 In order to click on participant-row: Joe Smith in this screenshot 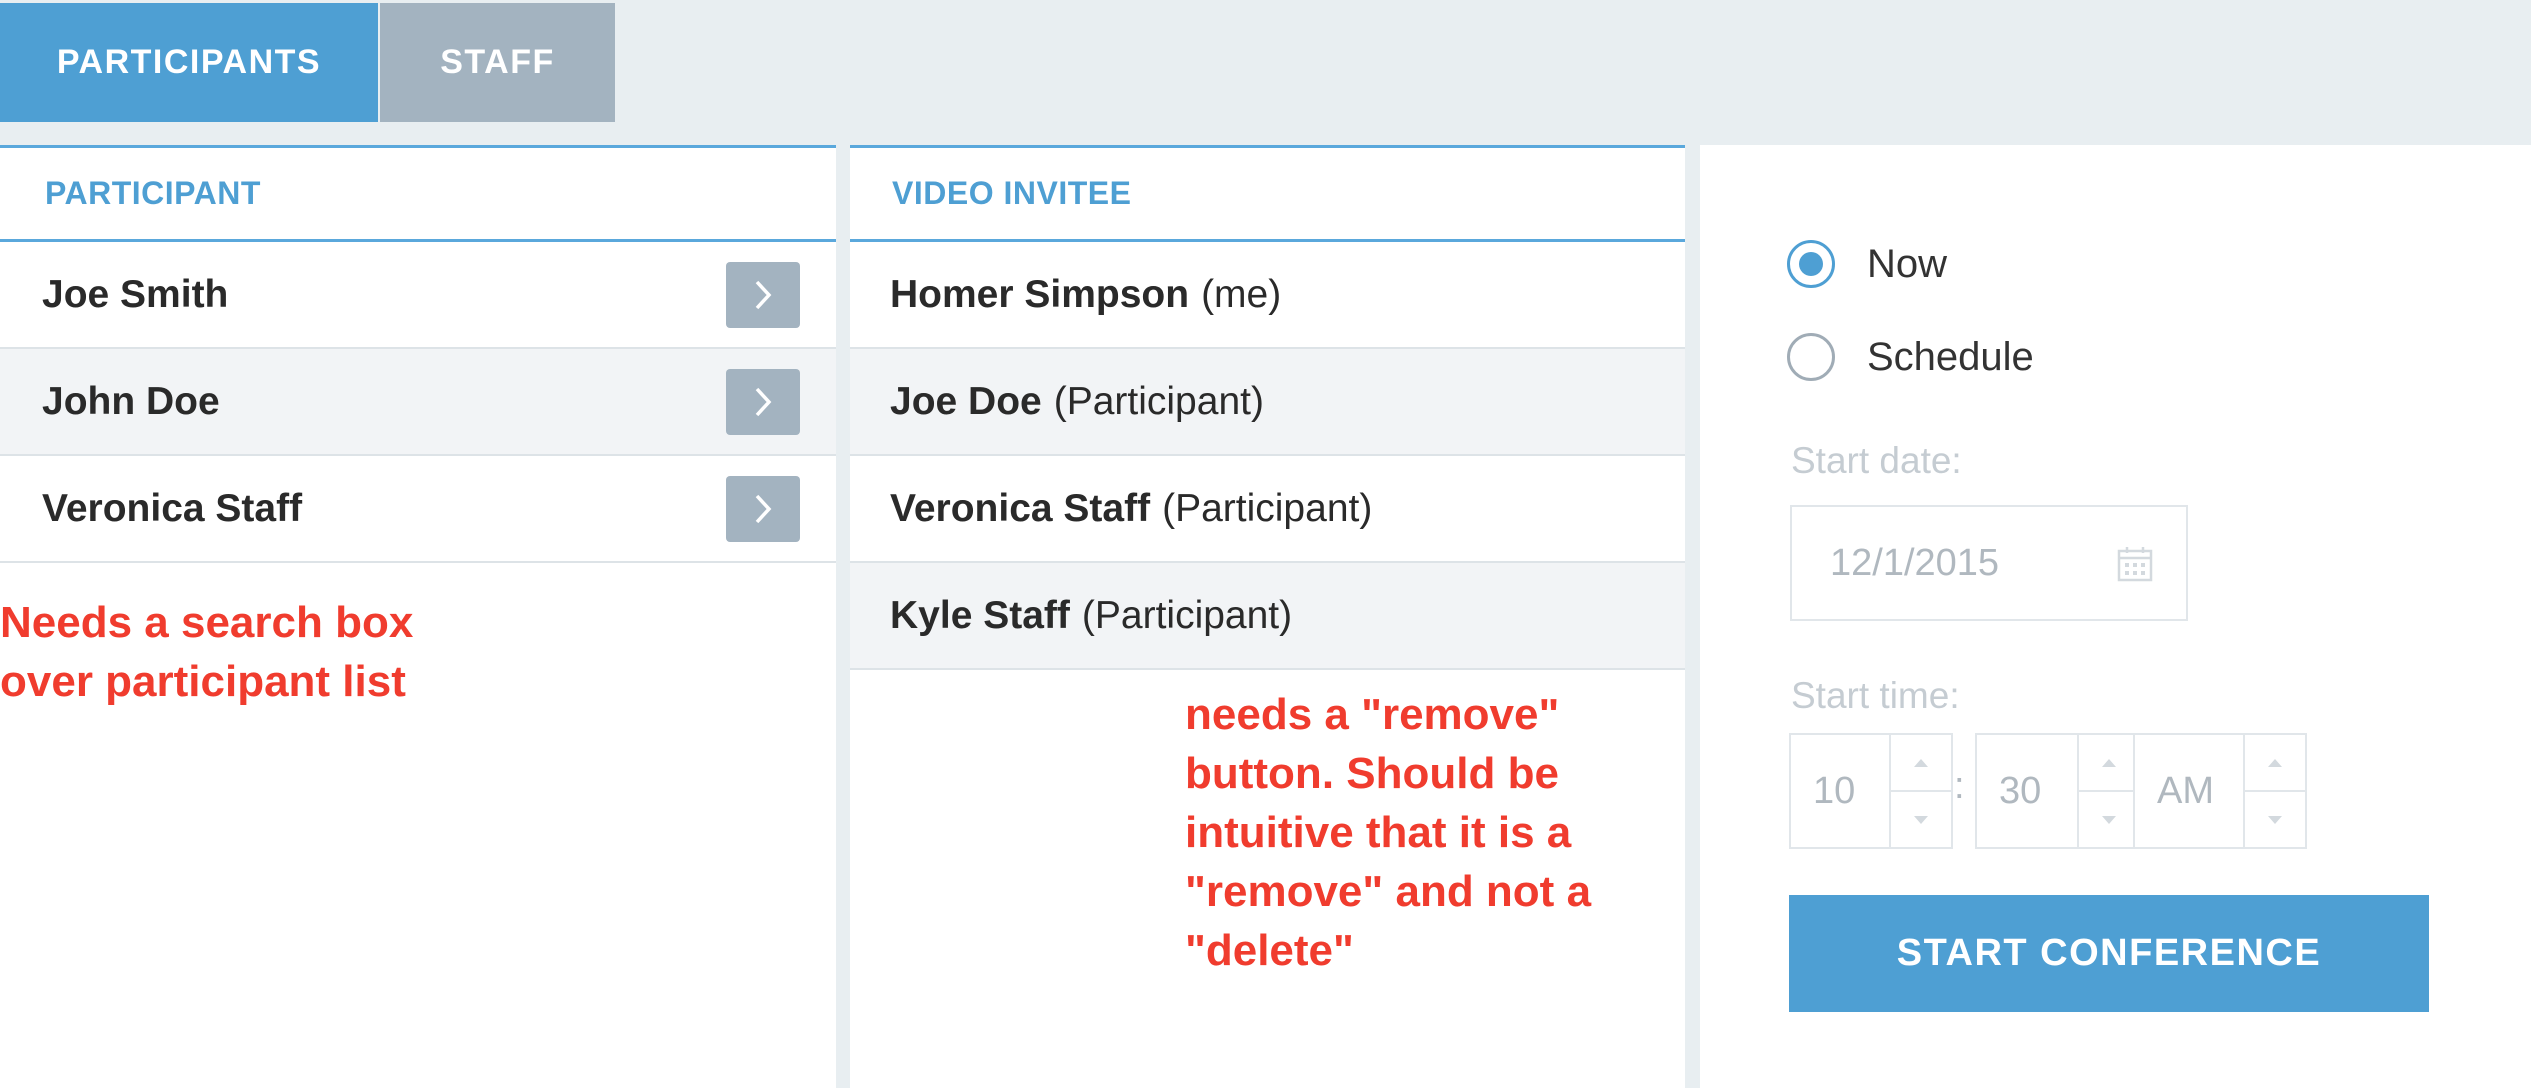, I will do `click(418, 295)`.